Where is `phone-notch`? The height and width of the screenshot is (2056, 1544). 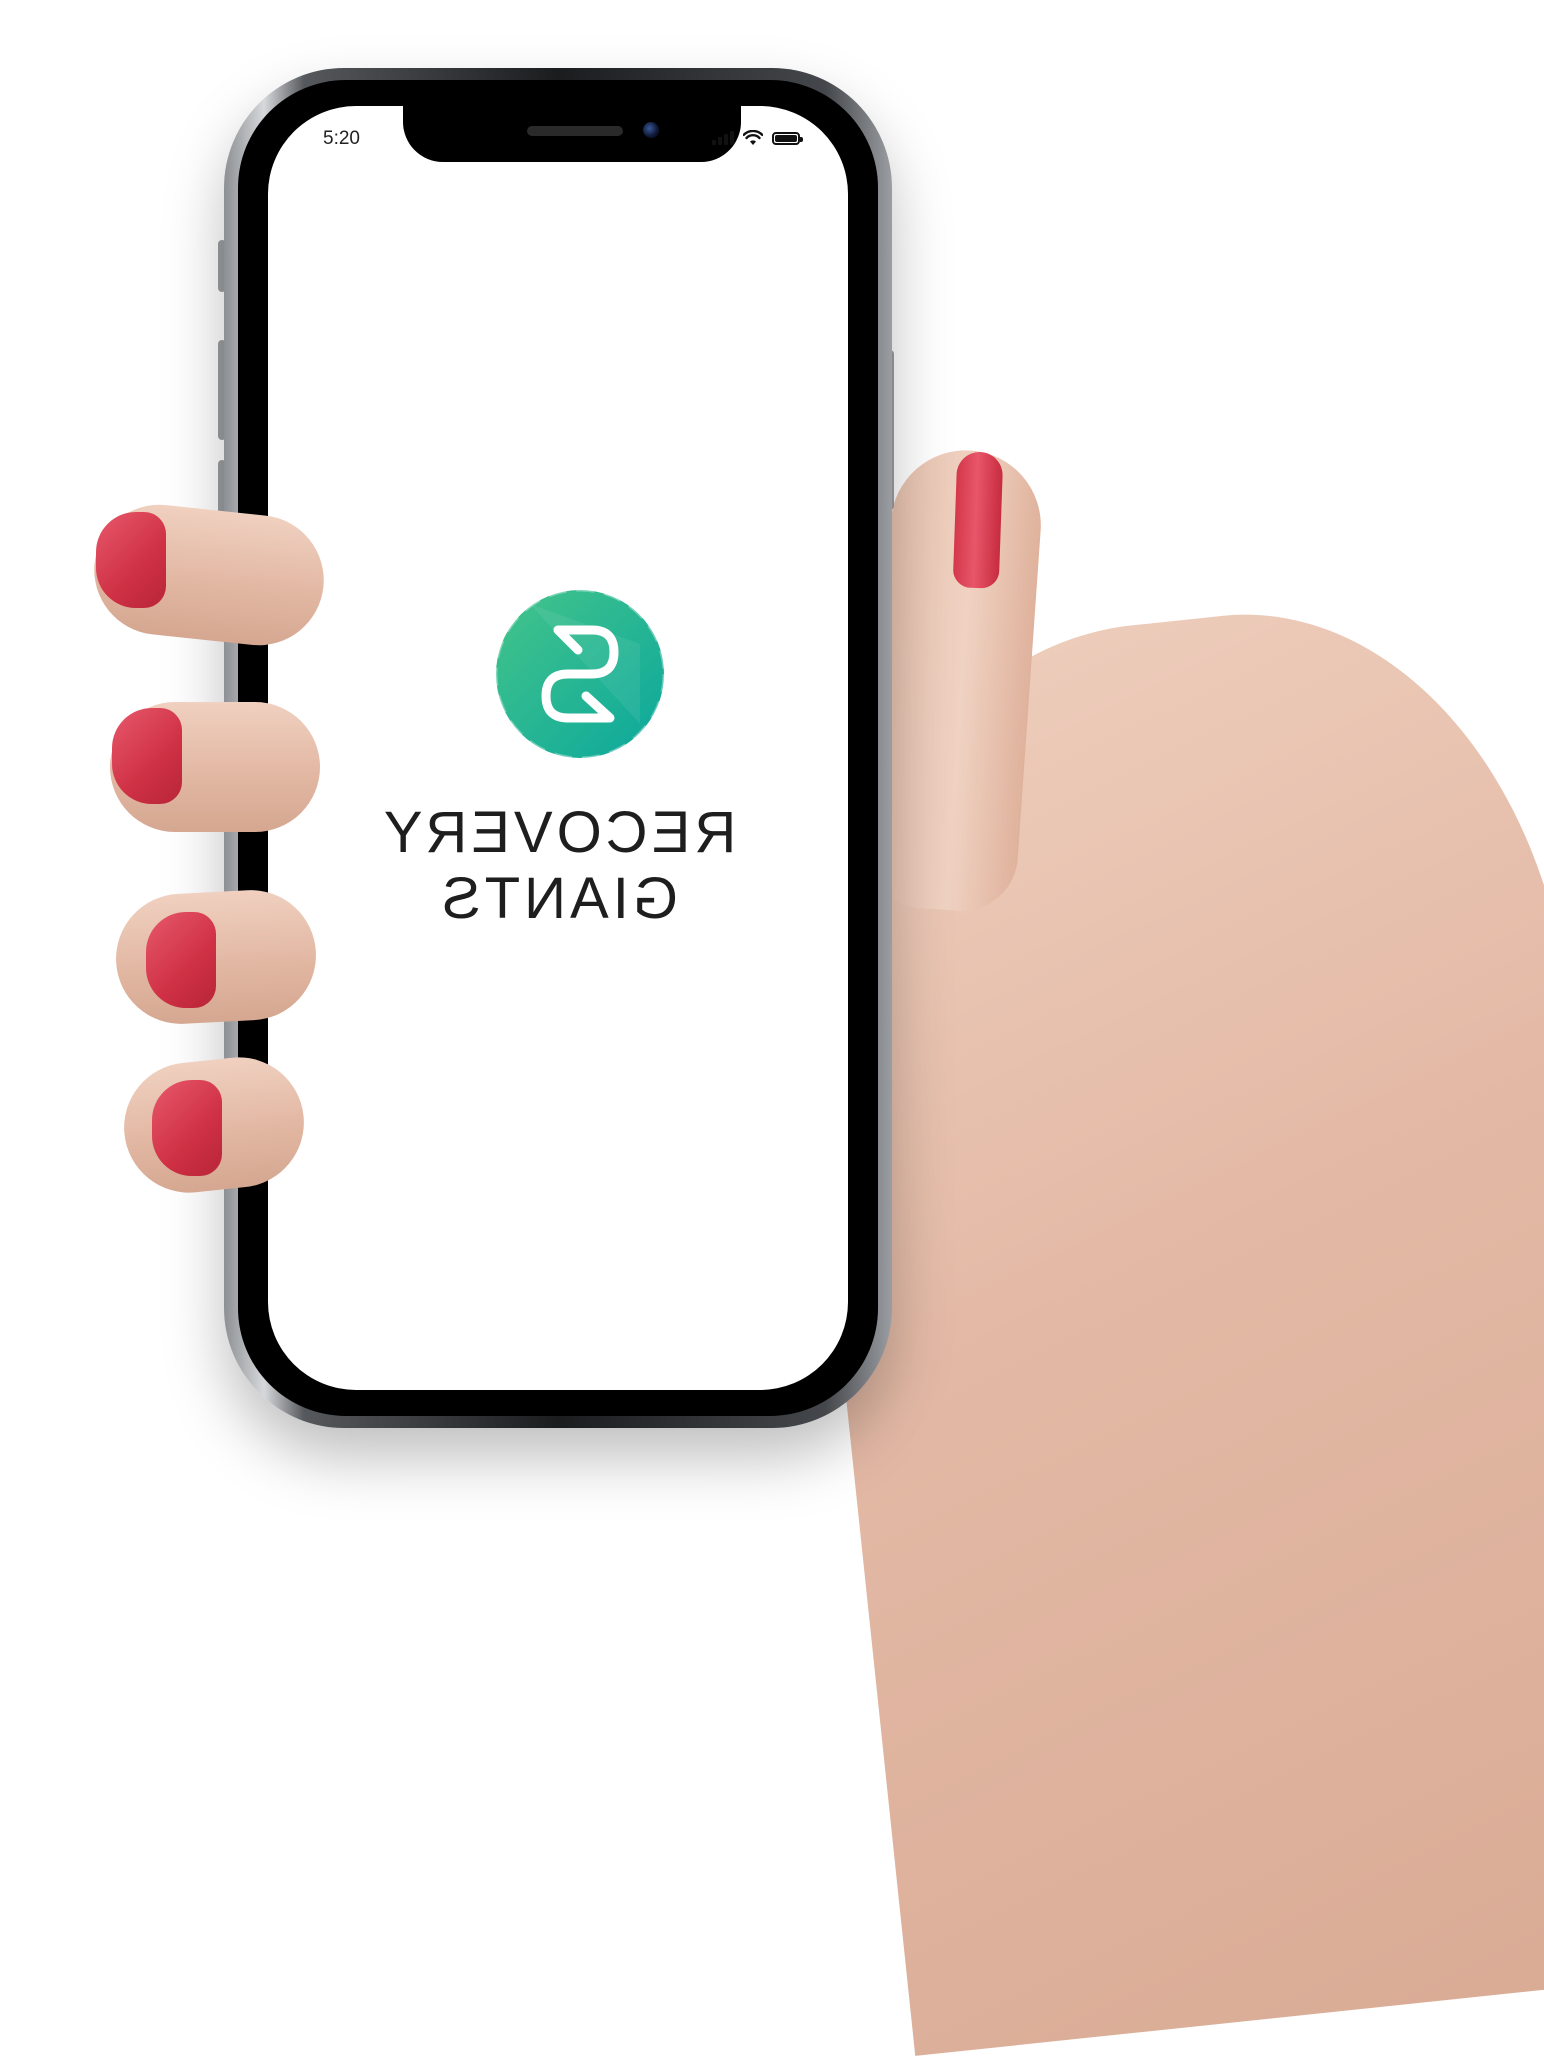
phone-notch is located at coordinates (572, 134).